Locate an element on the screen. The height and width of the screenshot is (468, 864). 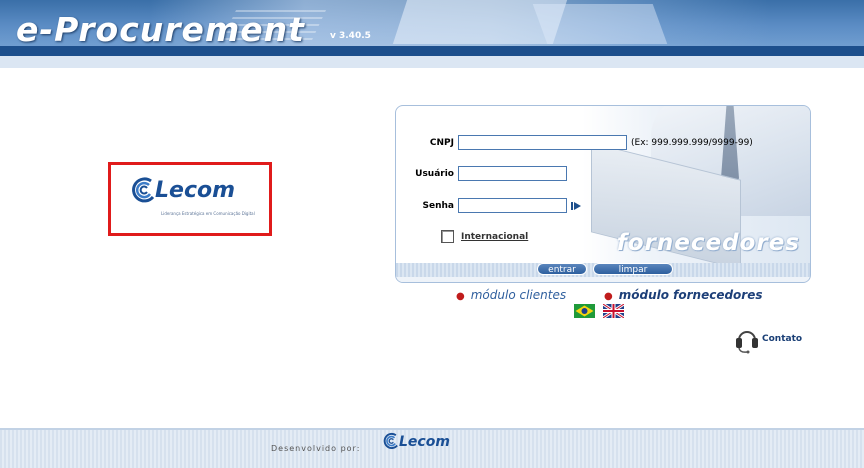
footer-lecom-logo: Lecom is located at coordinates (416, 441).